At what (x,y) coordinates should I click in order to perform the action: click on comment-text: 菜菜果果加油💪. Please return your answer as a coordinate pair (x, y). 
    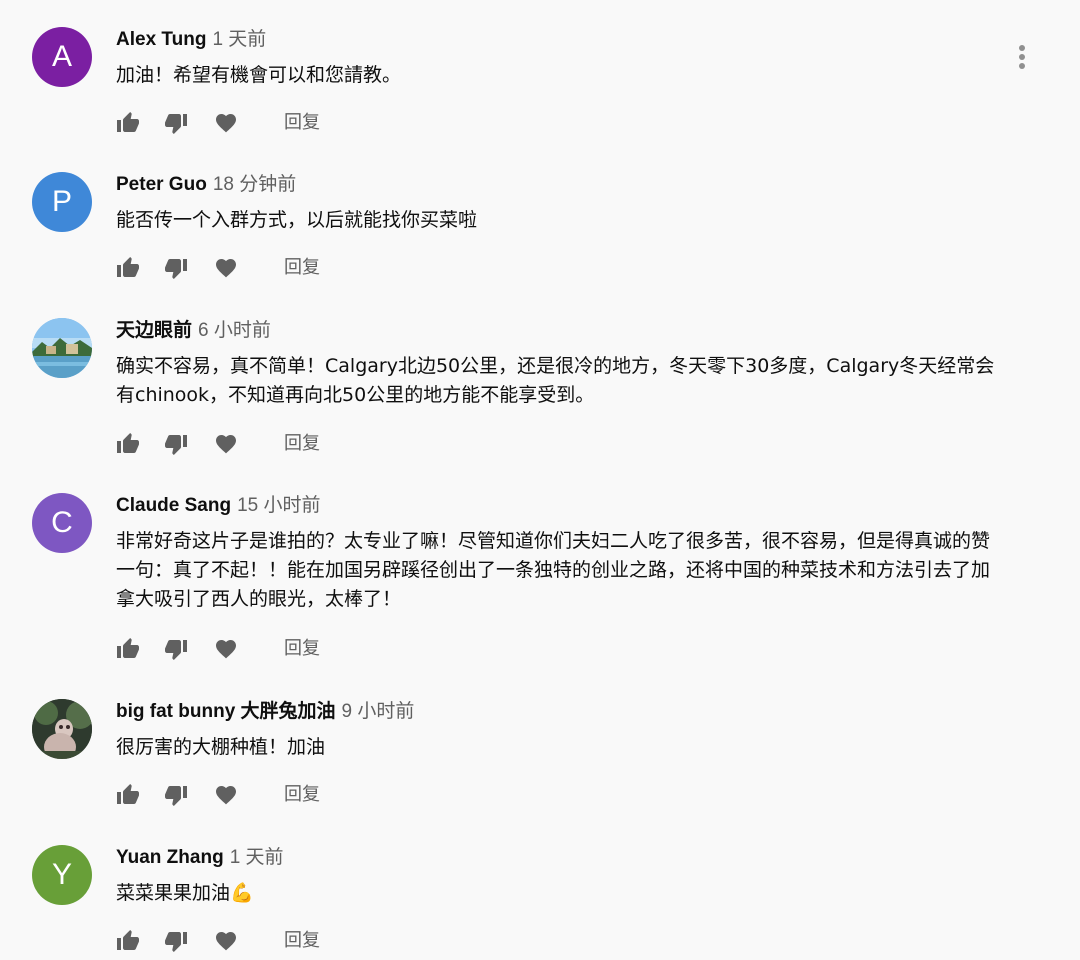
    Looking at the image, I should click on (185, 893).